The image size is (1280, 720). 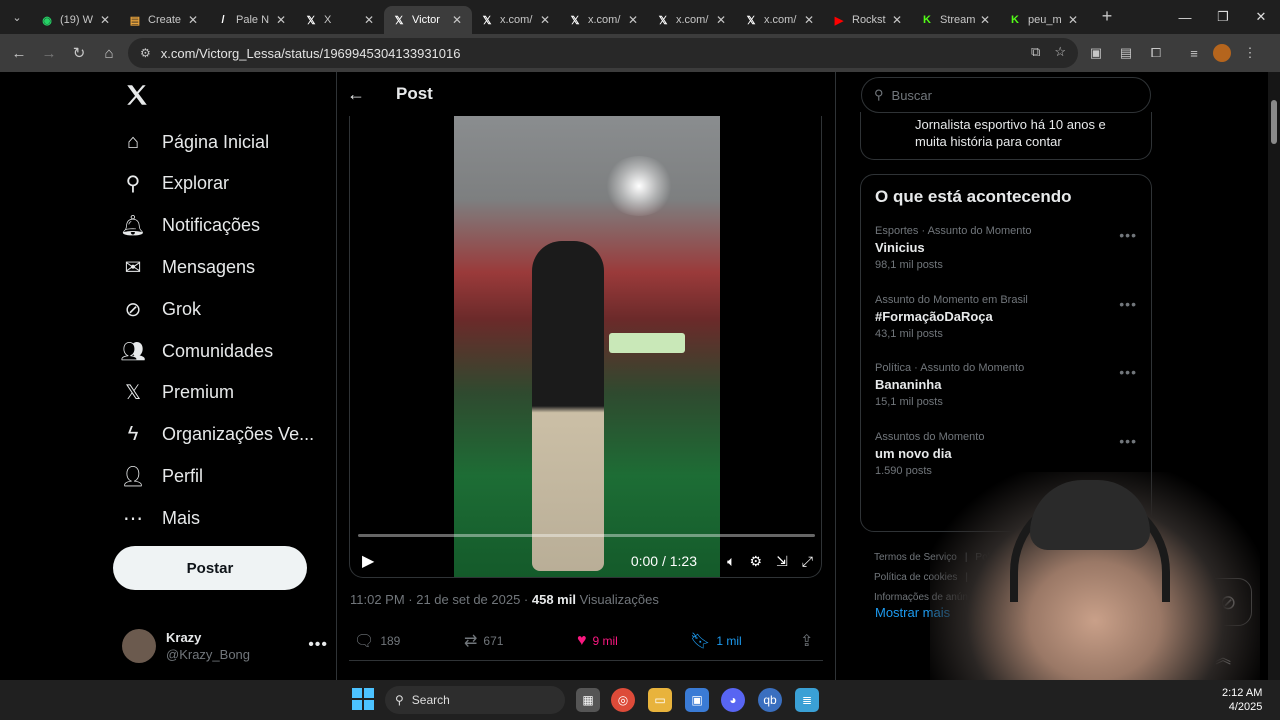 What do you see at coordinates (1261, 17) in the screenshot?
I see `close-window-icon: ✕` at bounding box center [1261, 17].